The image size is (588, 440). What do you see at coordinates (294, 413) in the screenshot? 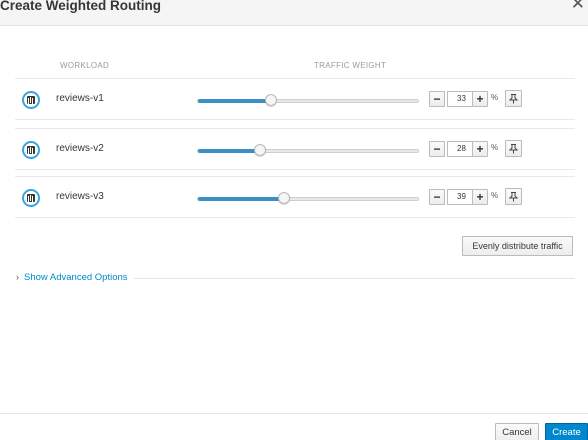
I see `footer-divider` at bounding box center [294, 413].